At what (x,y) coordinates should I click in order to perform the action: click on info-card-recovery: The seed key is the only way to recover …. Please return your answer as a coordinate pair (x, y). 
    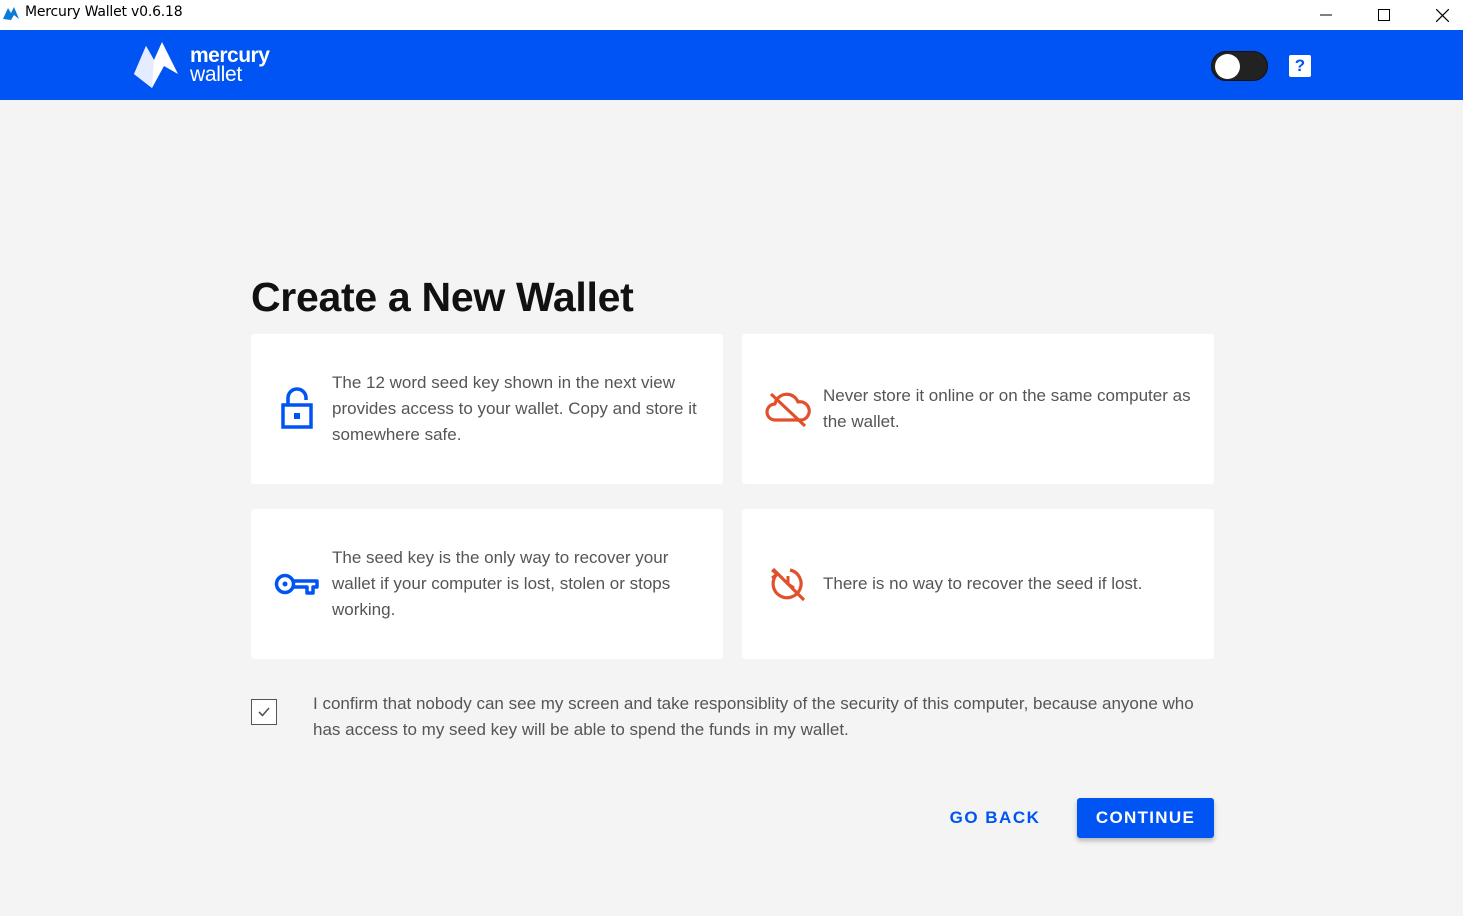
    Looking at the image, I should click on (487, 584).